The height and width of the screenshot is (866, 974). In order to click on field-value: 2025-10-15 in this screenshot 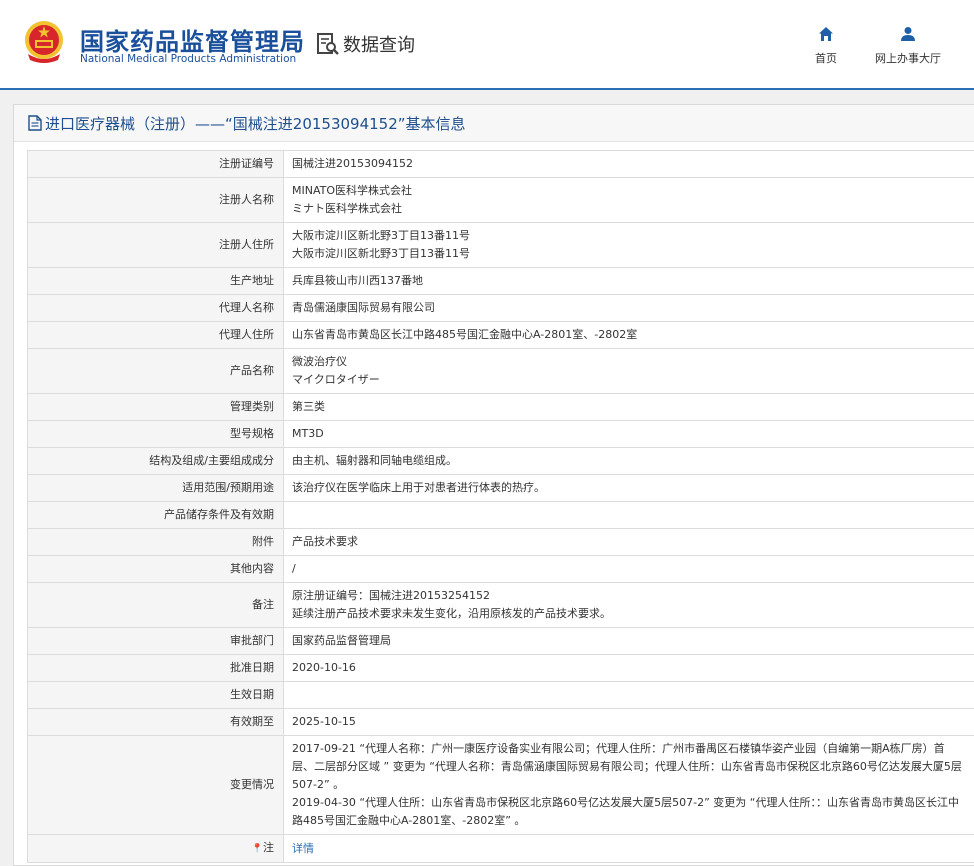, I will do `click(628, 722)`.